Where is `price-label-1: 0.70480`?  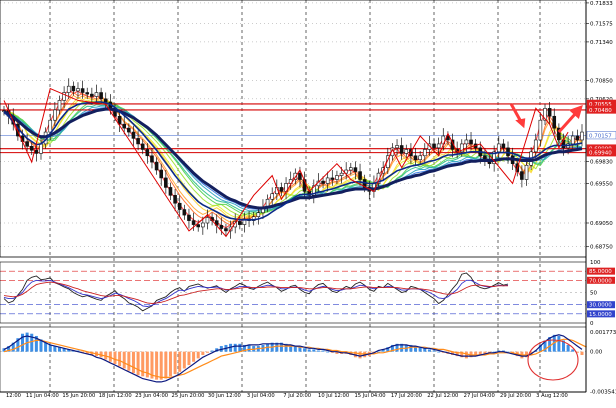
price-label-1: 0.70480 is located at coordinates (600, 111).